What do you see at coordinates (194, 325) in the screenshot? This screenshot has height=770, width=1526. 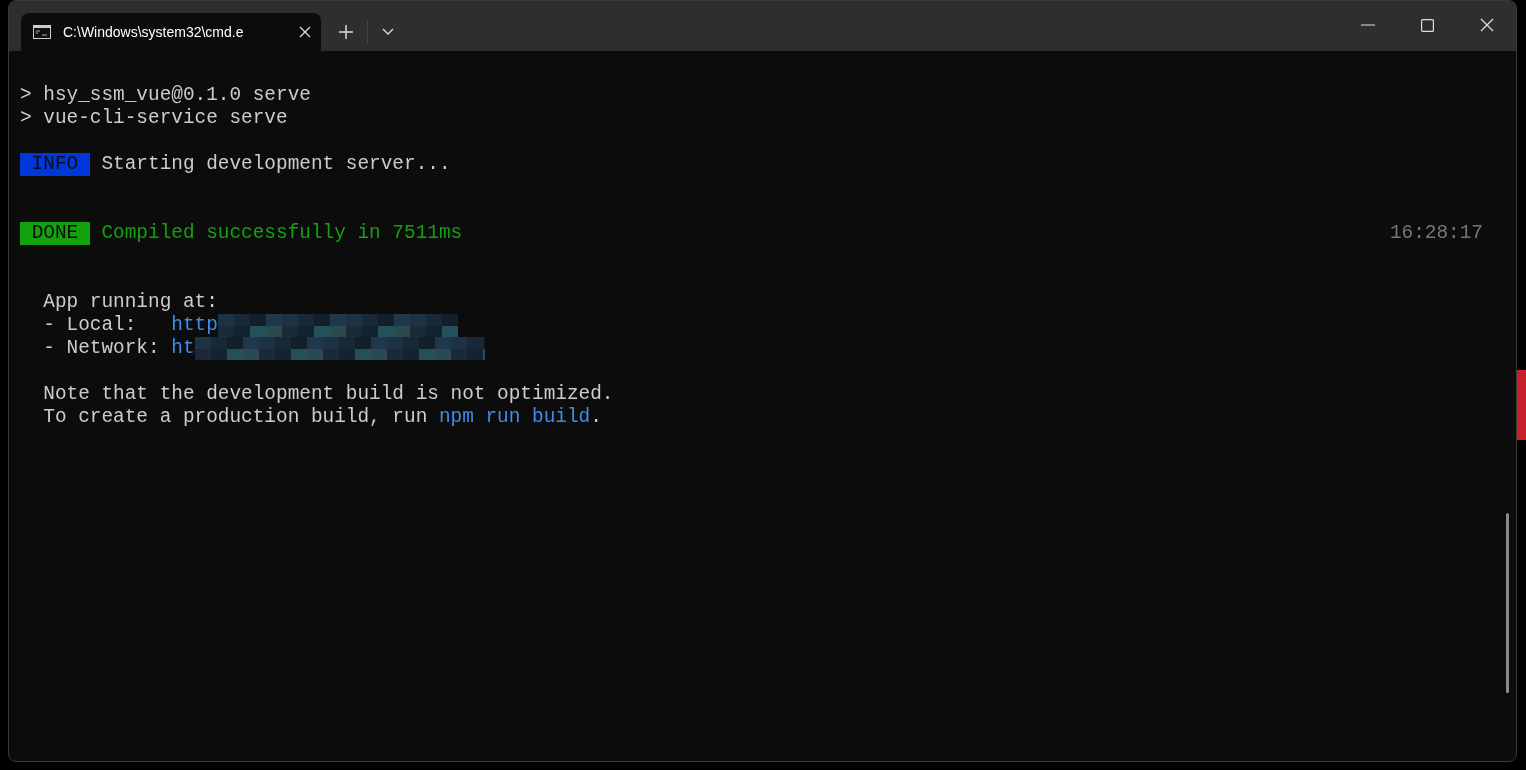 I see `link-text: http` at bounding box center [194, 325].